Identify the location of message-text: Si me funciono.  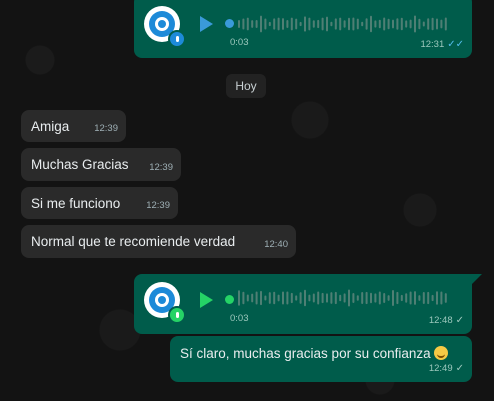
(76, 203).